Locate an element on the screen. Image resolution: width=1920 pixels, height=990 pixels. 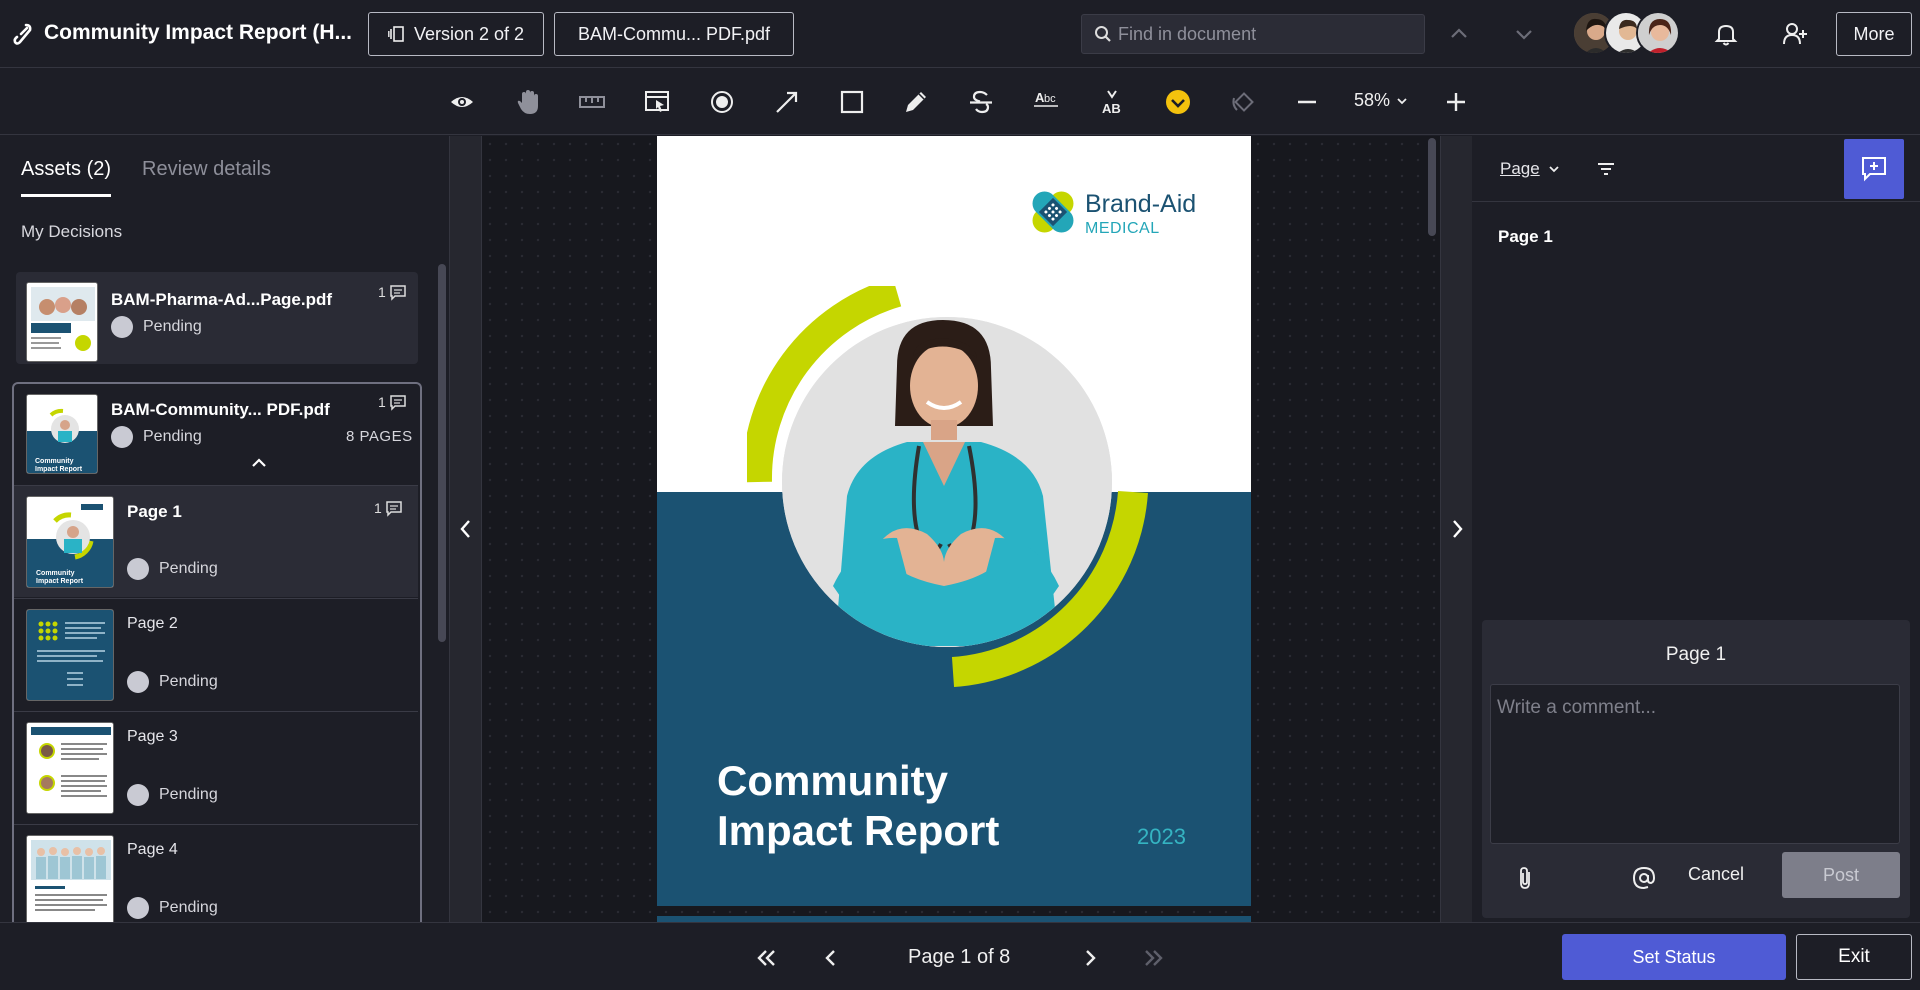
first-page-icon is located at coordinates (766, 958).